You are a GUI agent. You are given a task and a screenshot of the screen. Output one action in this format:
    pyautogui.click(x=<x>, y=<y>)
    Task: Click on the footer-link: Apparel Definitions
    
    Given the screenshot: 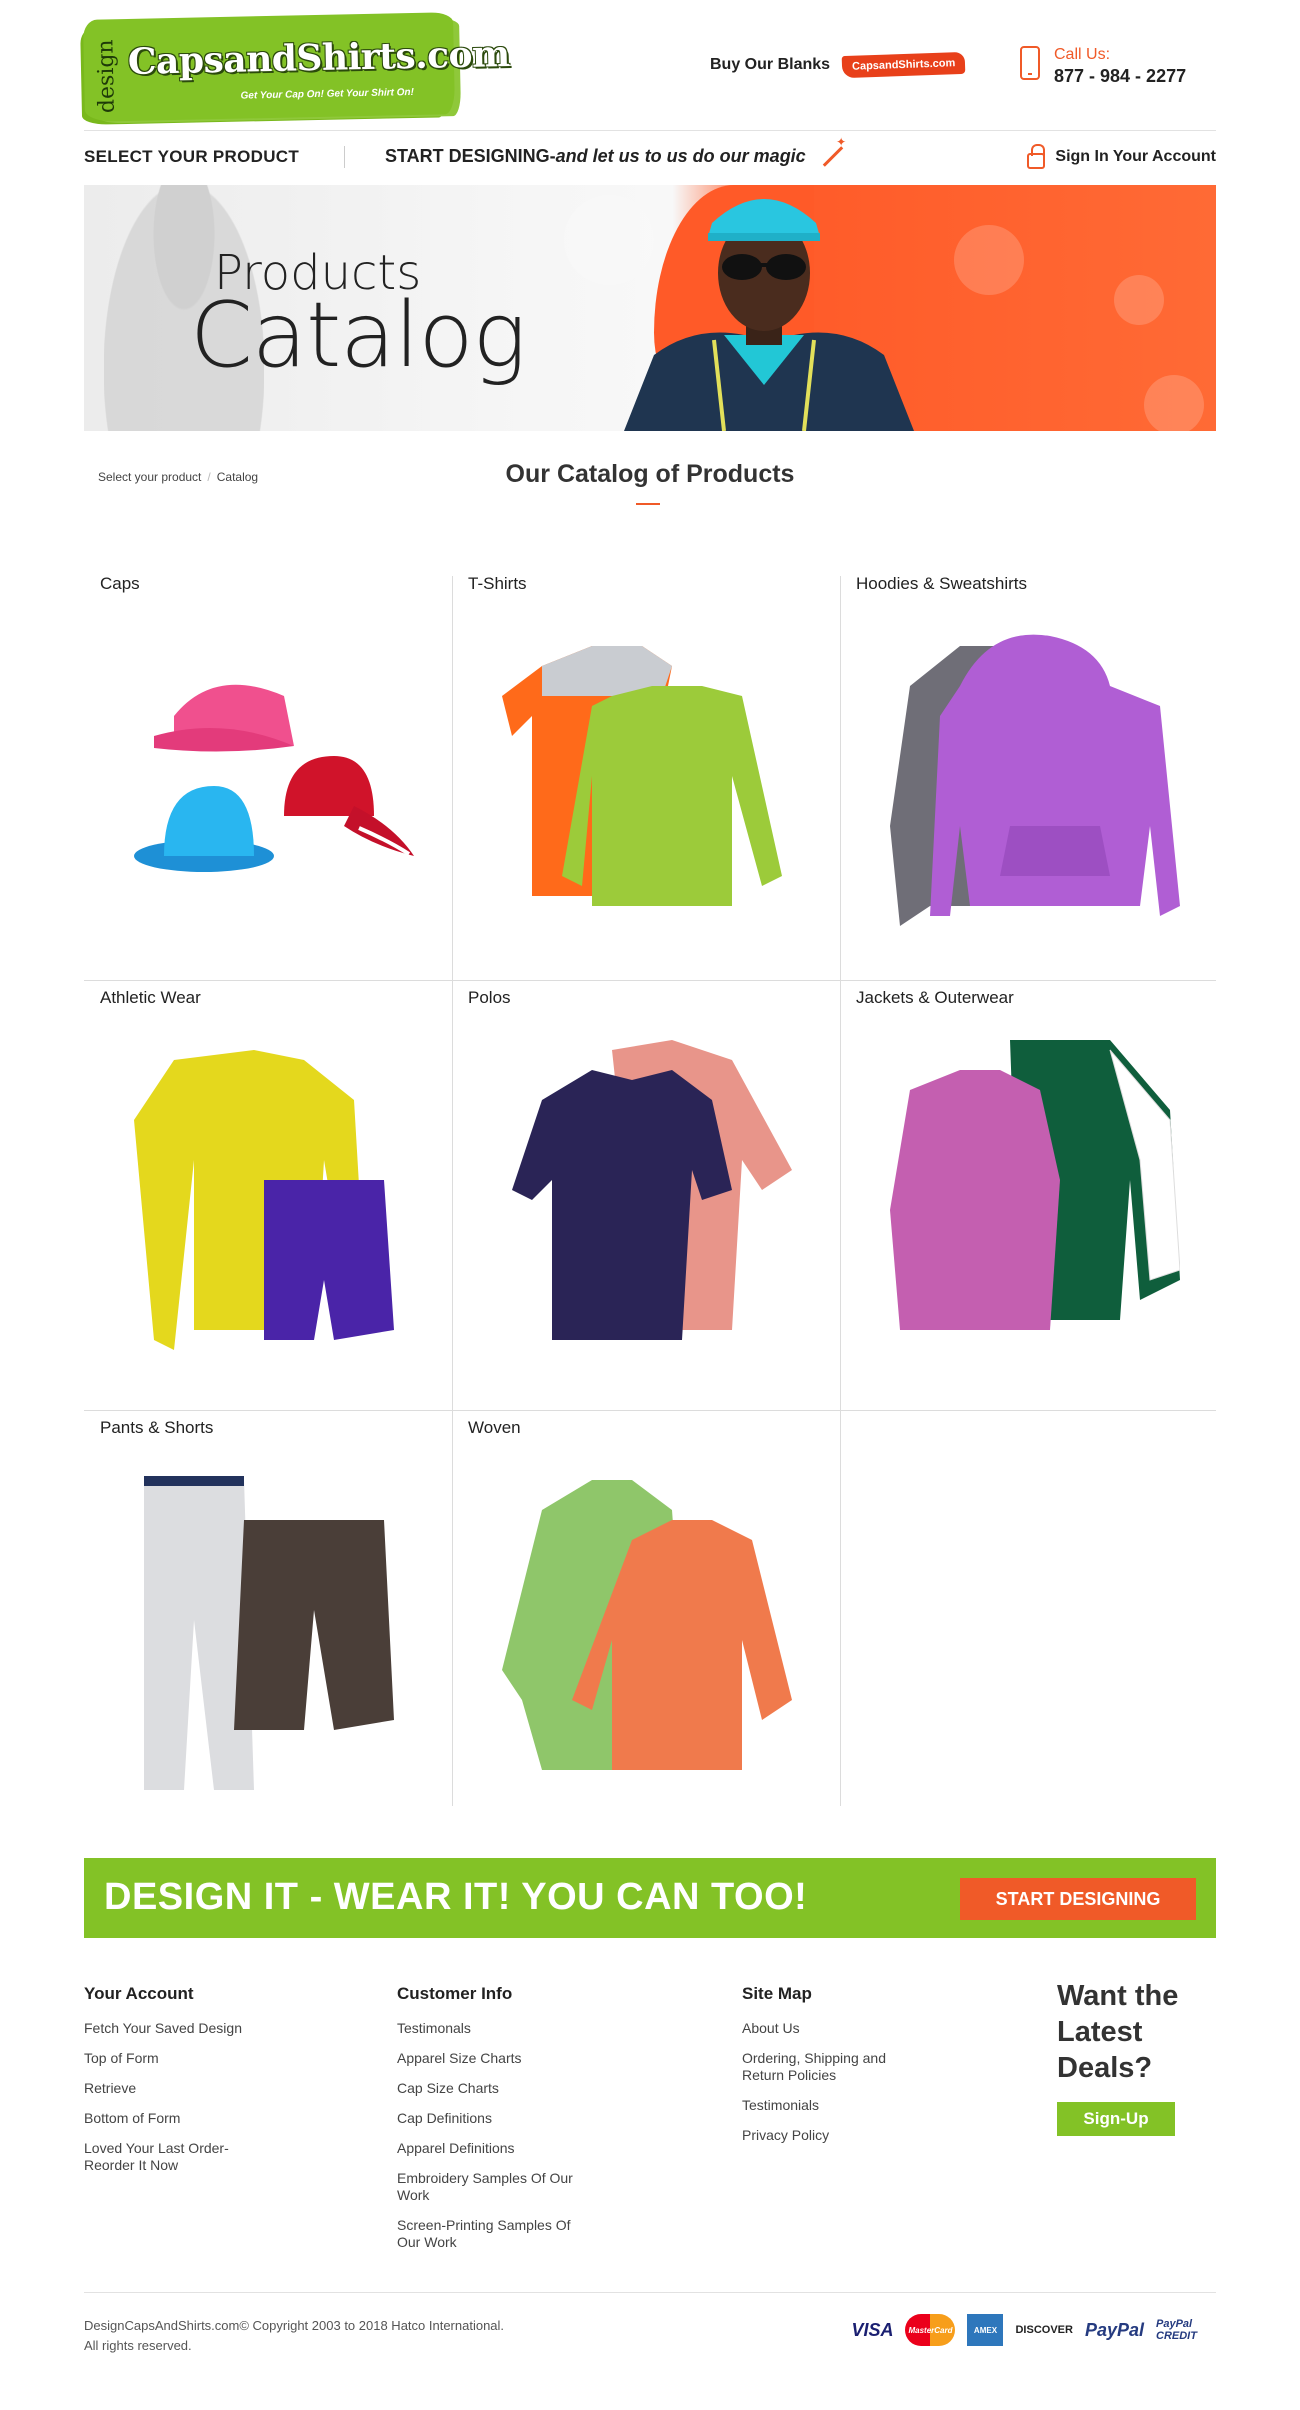 What is the action you would take?
    pyautogui.click(x=497, y=2148)
    